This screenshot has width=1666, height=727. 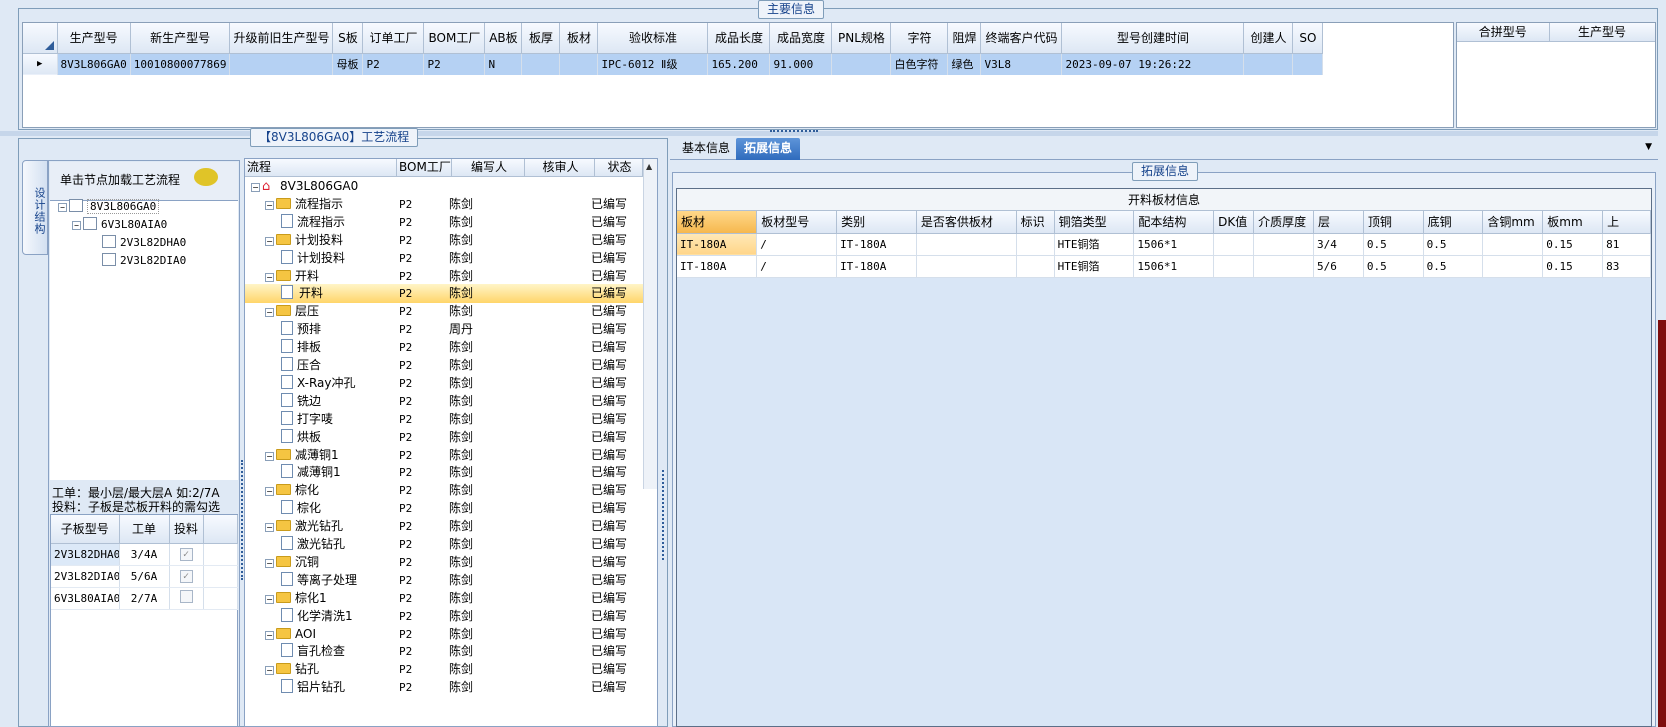 What do you see at coordinates (144, 576) in the screenshot?
I see `cell: 5/6A` at bounding box center [144, 576].